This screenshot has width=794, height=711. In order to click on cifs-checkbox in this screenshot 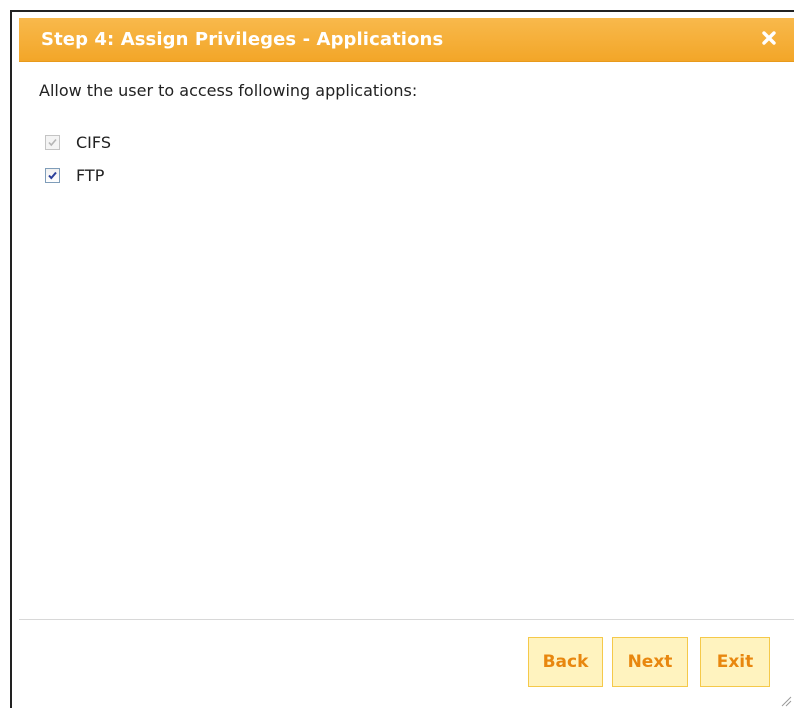, I will do `click(52, 142)`.